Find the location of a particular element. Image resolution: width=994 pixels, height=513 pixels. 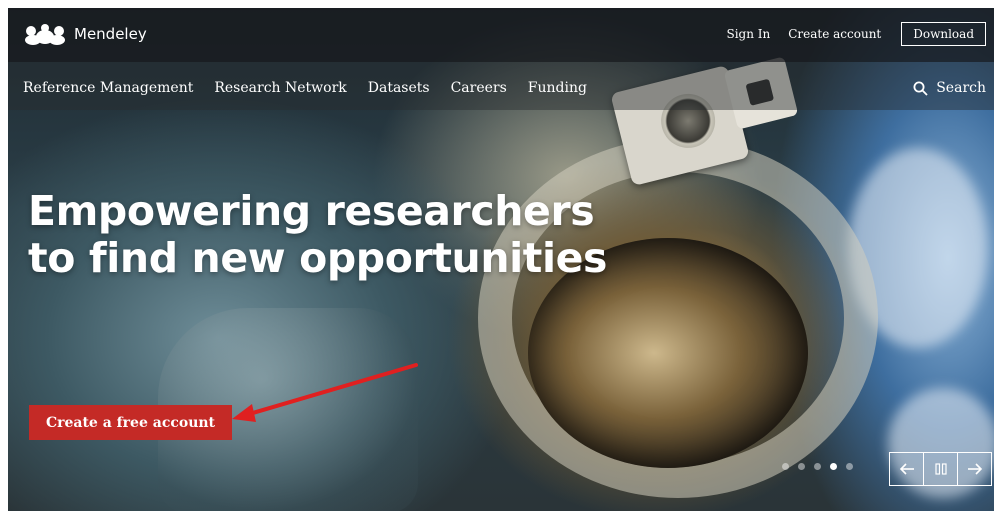

previous-slide-button is located at coordinates (906, 469).